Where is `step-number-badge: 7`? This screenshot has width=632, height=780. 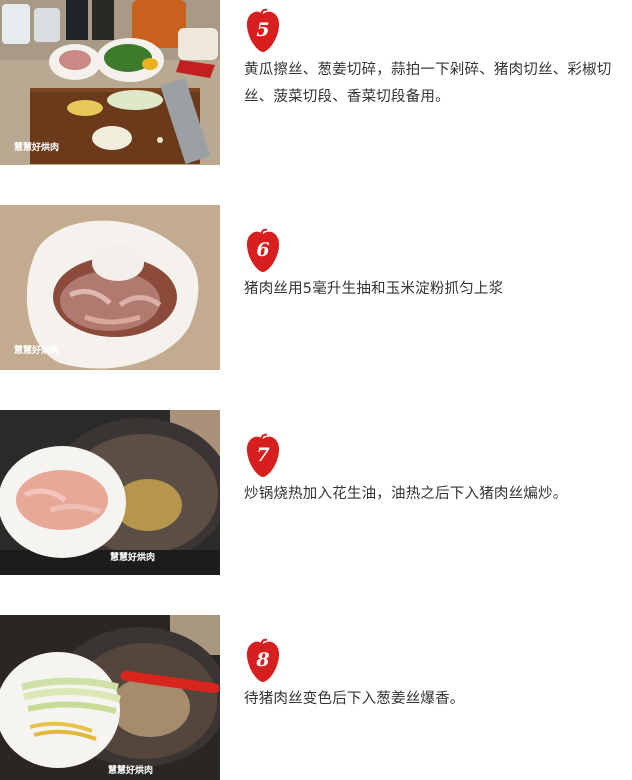 step-number-badge: 7 is located at coordinates (263, 456).